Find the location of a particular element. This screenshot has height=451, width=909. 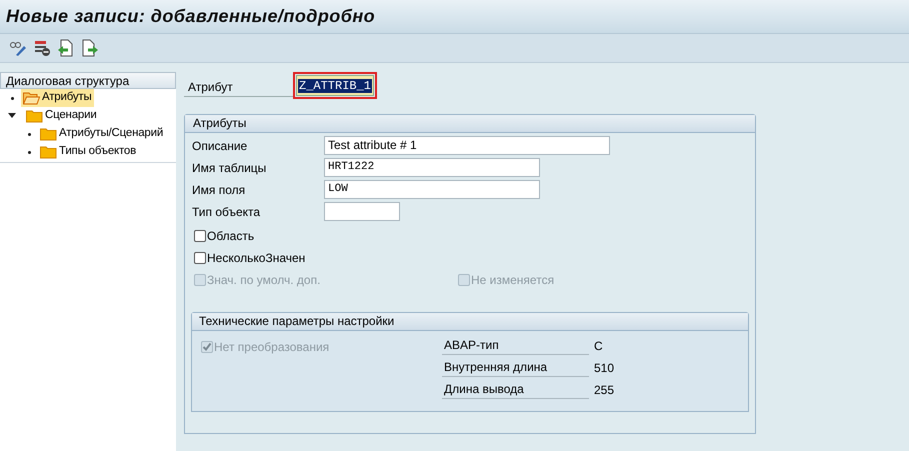

item-label: Сценарии is located at coordinates (71, 116).